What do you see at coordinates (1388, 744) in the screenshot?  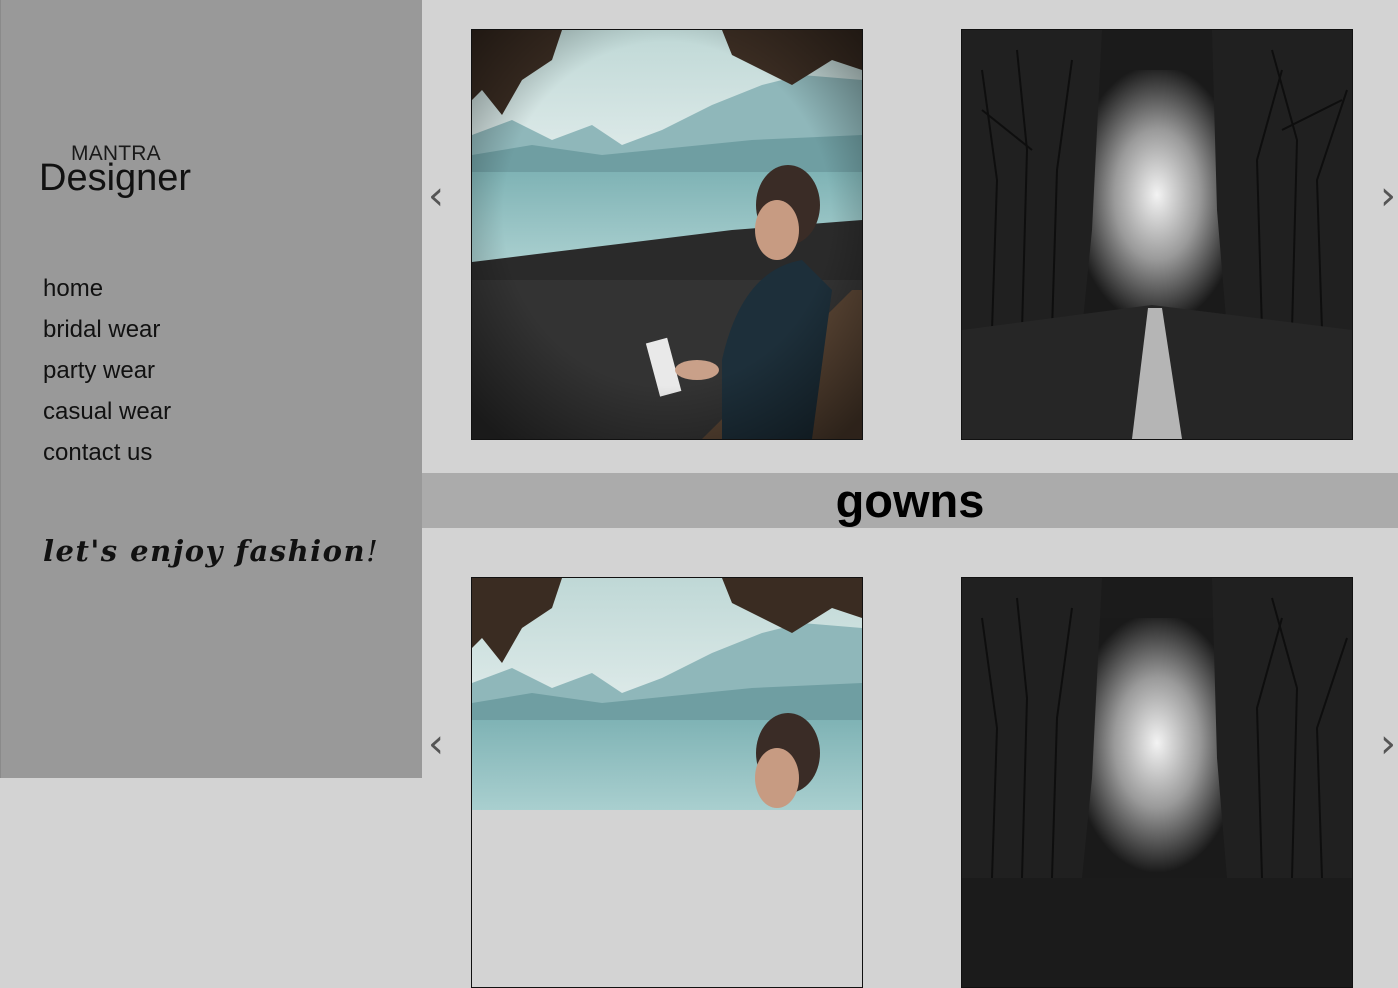 I see `slider-next-arrow-bottom: ›` at bounding box center [1388, 744].